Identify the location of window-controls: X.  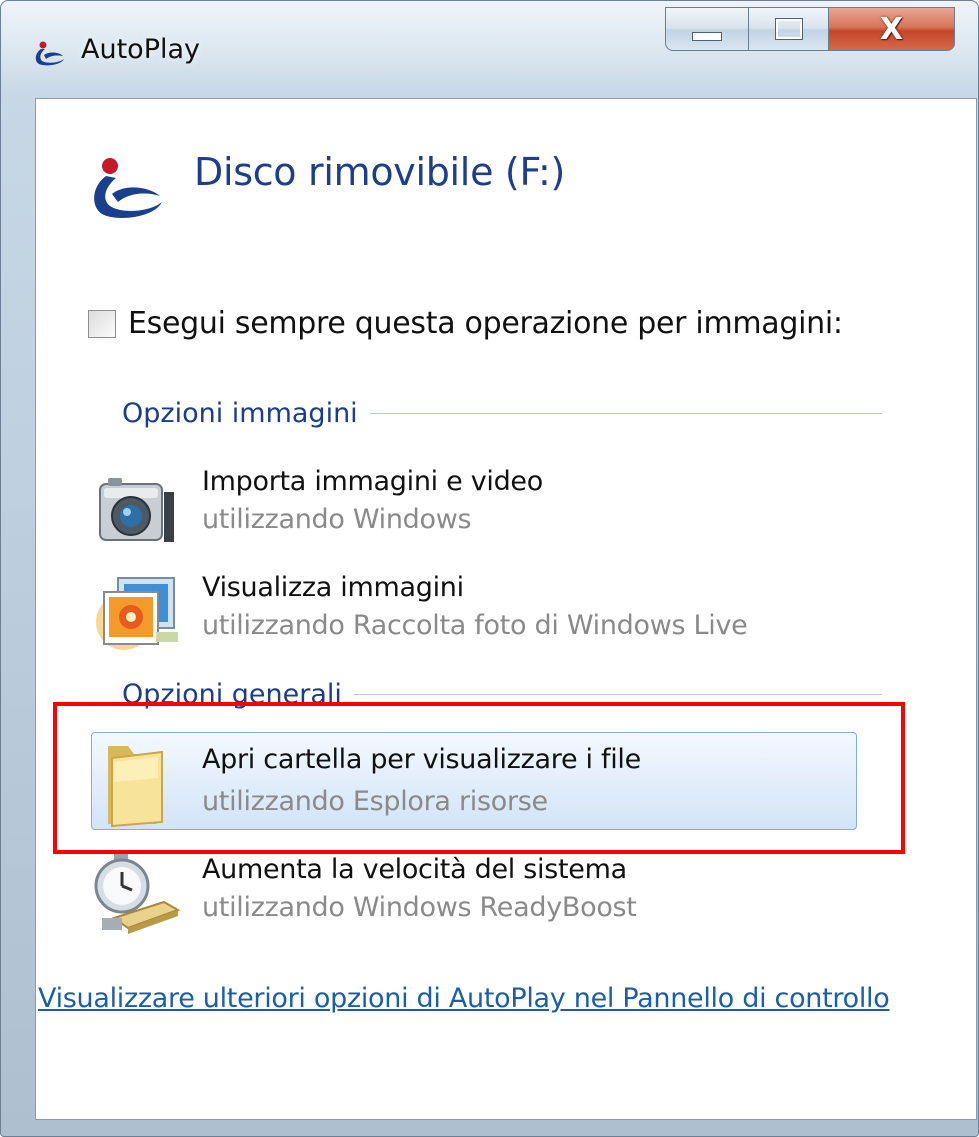
(810, 33).